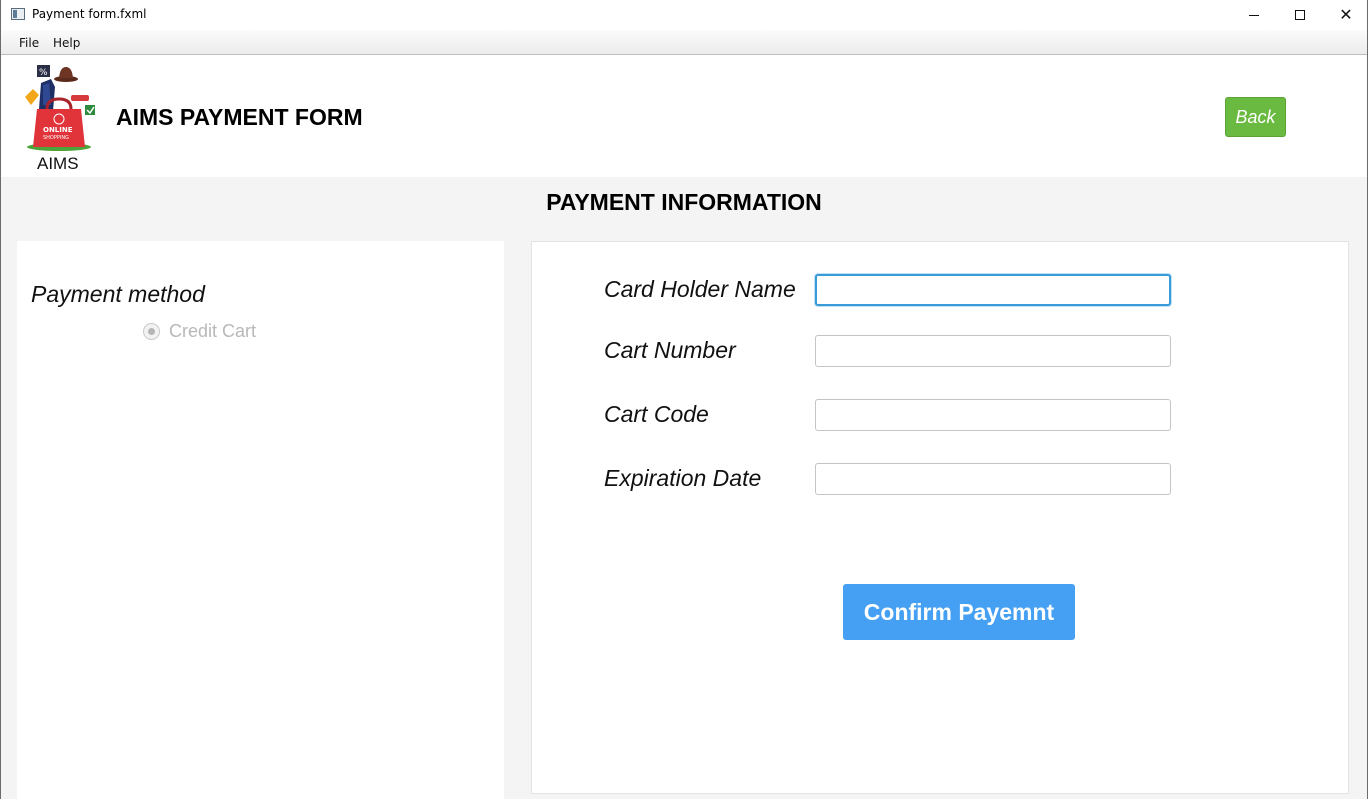  What do you see at coordinates (684, 202) in the screenshot?
I see `section-title: PAYMENT INFORMATION` at bounding box center [684, 202].